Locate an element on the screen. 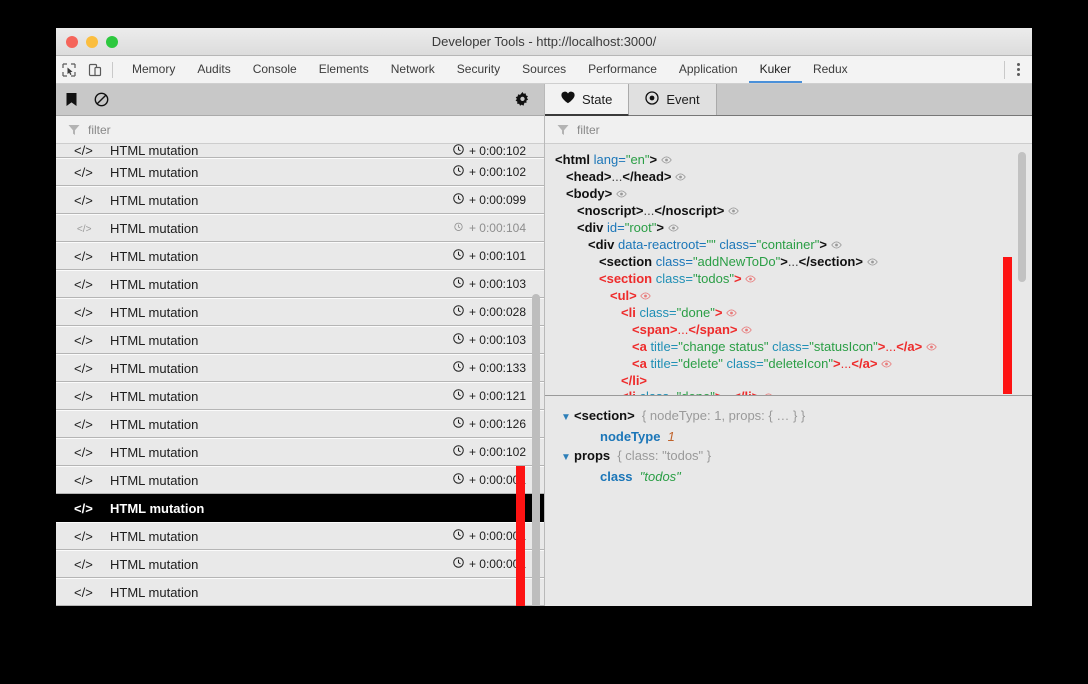 This screenshot has height=684, width=1088. events-filter-input: filter is located at coordinates (99, 130).